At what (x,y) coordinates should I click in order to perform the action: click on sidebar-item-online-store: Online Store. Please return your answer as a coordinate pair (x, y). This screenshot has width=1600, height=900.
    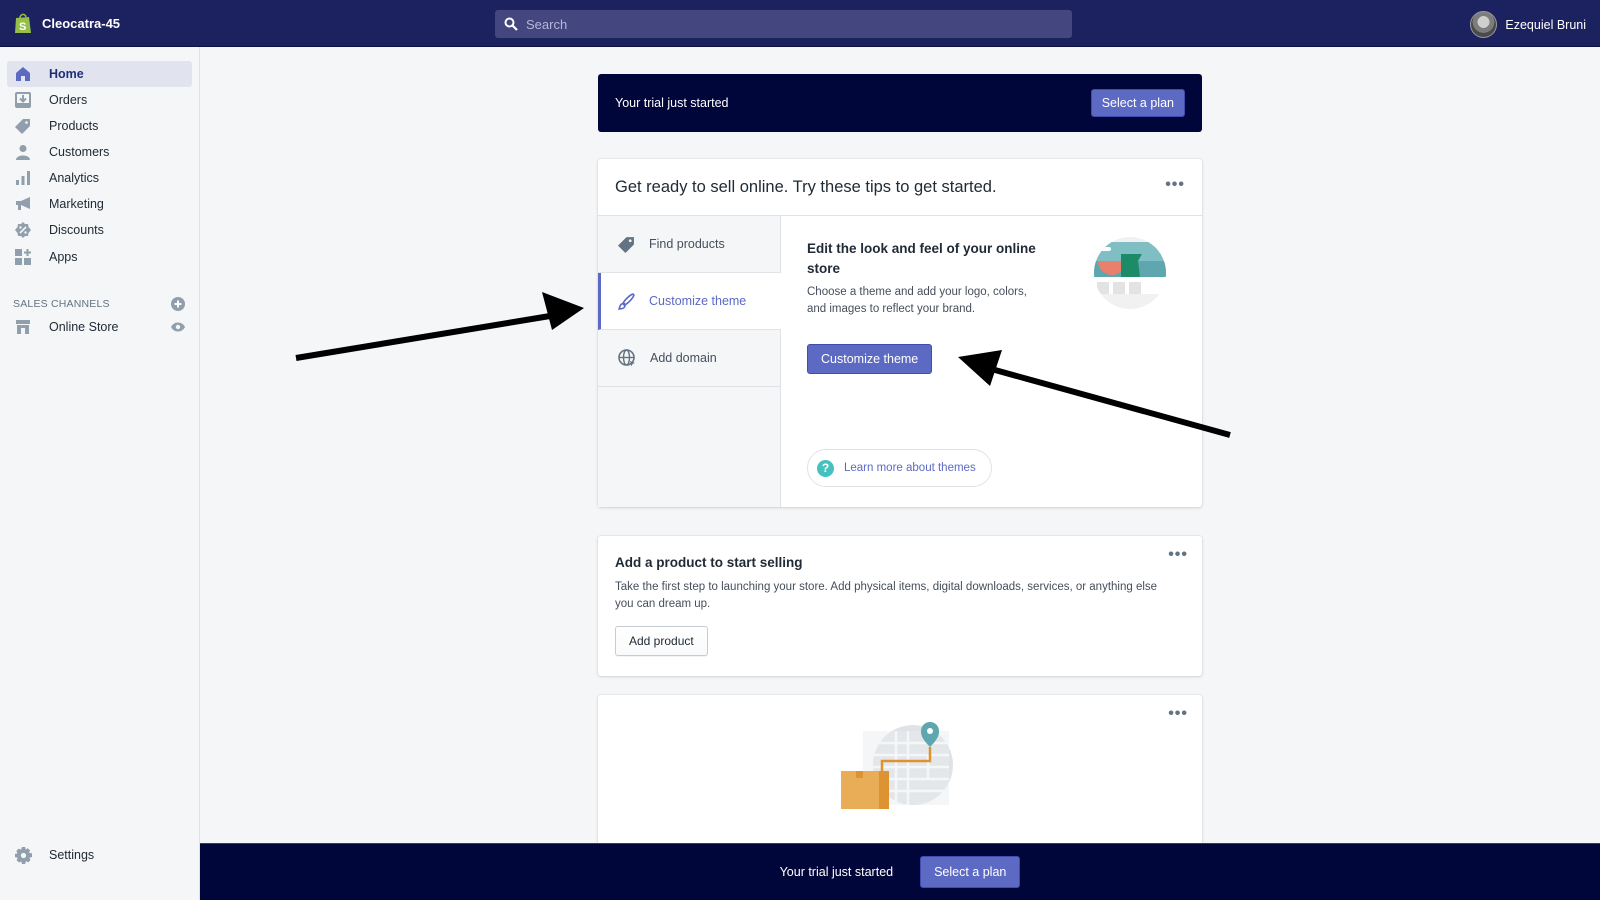
    Looking at the image, I should click on (99, 327).